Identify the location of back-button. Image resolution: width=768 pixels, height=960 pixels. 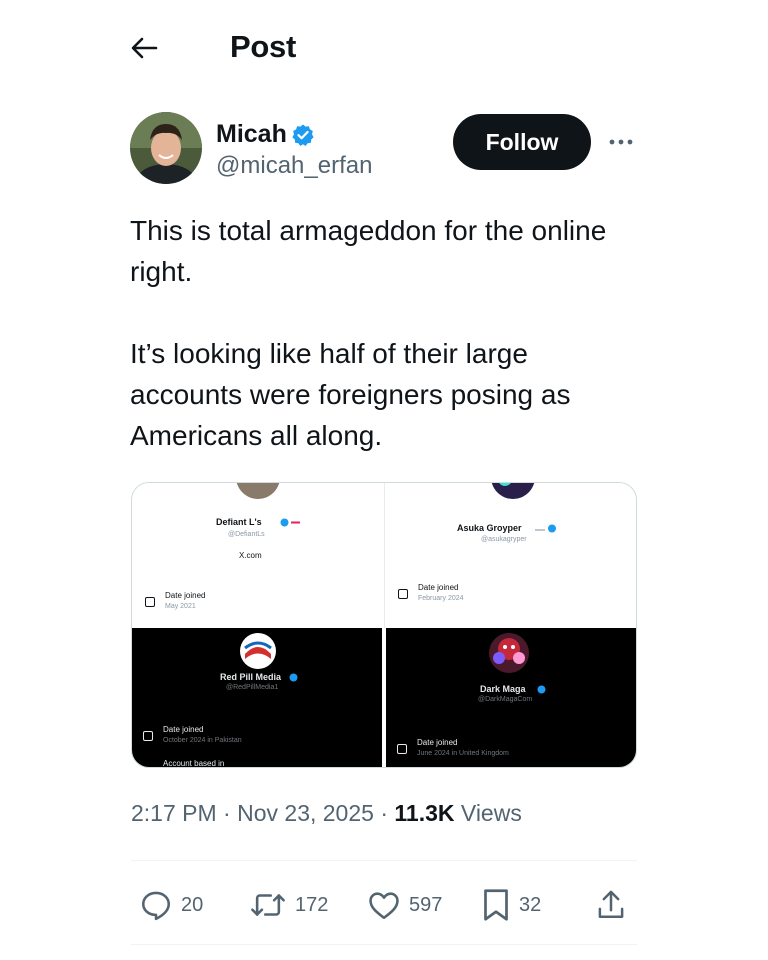
(150, 48).